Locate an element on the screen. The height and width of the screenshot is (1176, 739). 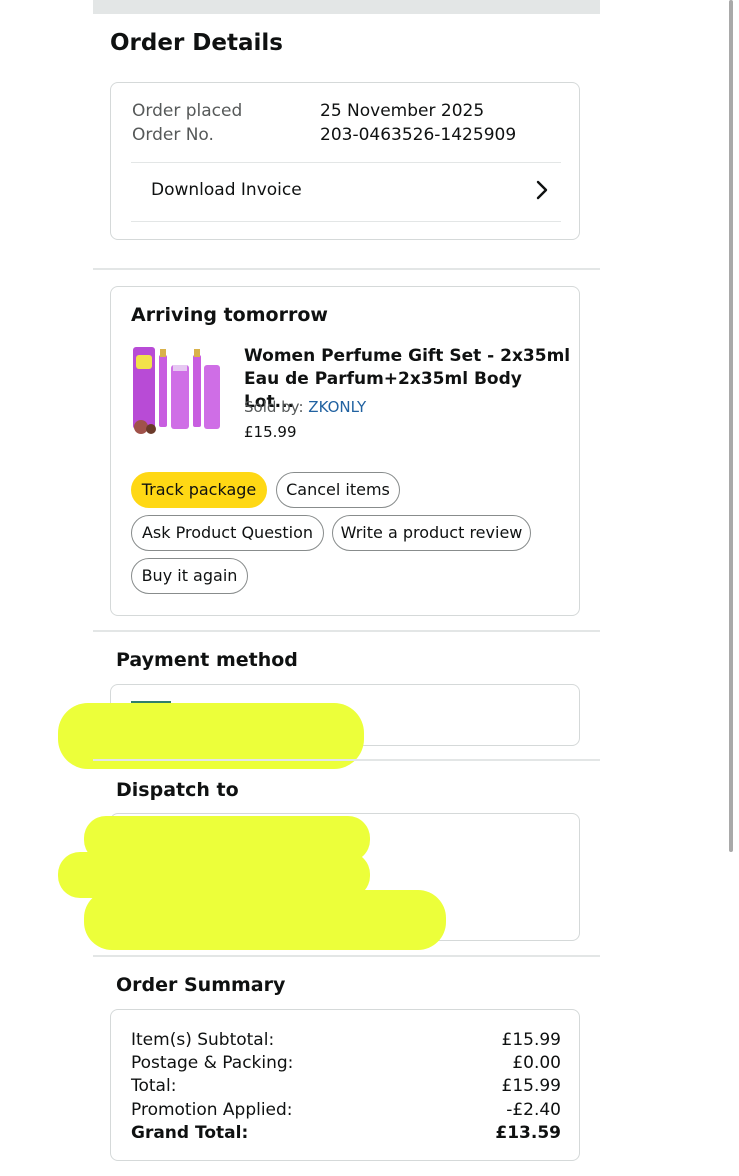
order-placed-value: 25 November 2025 is located at coordinates (402, 111).